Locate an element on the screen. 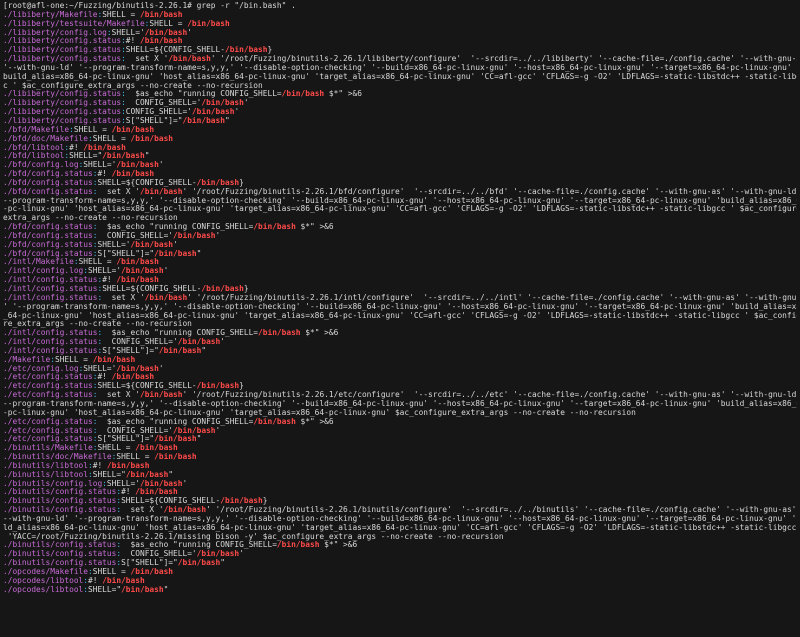 This screenshot has width=800, height=637. file-path: ./intl/config.status is located at coordinates (50, 350).